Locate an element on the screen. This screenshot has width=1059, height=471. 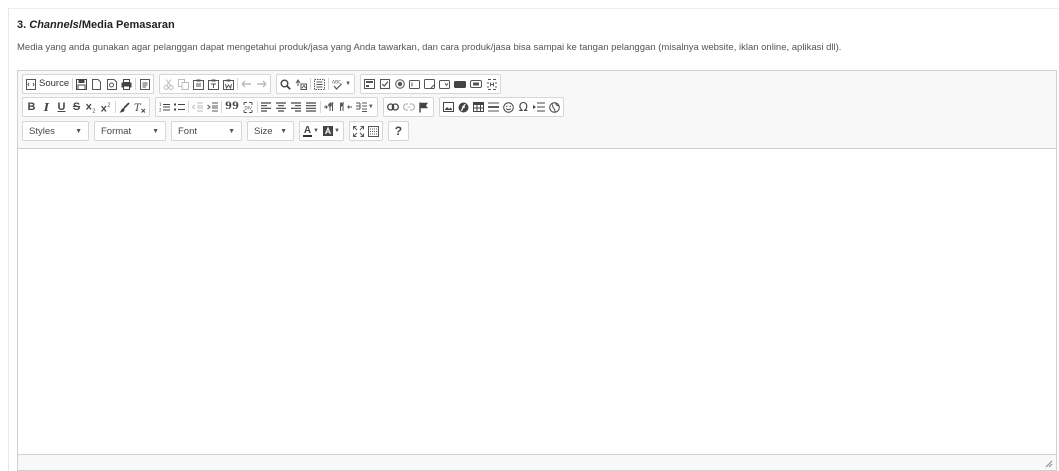
table-button is located at coordinates (478, 107).